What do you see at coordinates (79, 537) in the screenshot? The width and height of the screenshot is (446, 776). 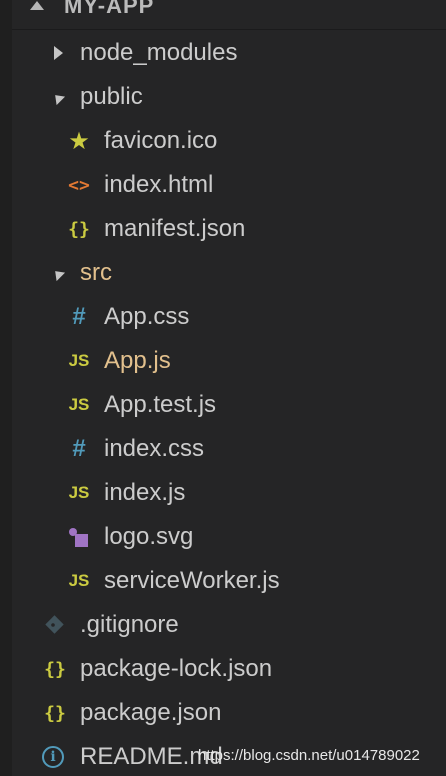 I see `svg-icon` at bounding box center [79, 537].